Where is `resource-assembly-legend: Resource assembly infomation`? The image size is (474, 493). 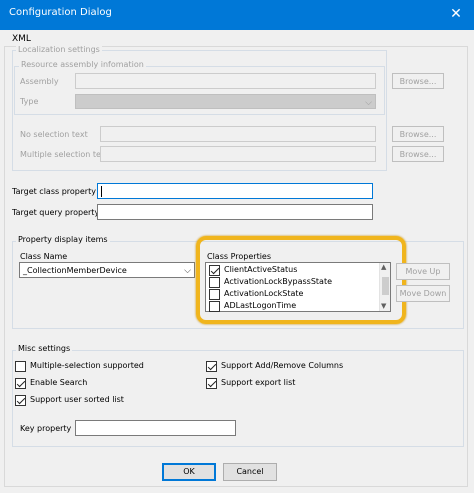
resource-assembly-legend: Resource assembly infomation is located at coordinates (82, 64).